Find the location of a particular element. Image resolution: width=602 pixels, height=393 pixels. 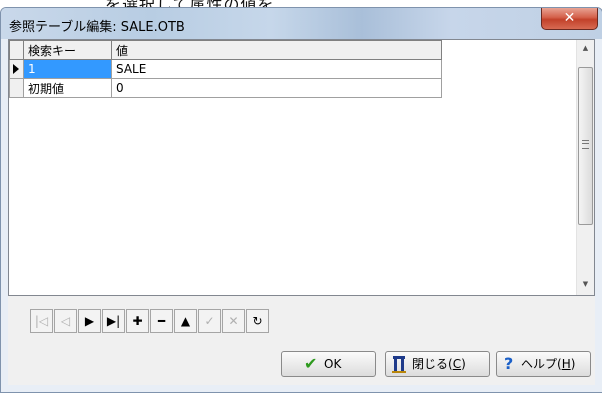

window-title: 参照テーブル編集: SALE.OTB is located at coordinates (97, 27).